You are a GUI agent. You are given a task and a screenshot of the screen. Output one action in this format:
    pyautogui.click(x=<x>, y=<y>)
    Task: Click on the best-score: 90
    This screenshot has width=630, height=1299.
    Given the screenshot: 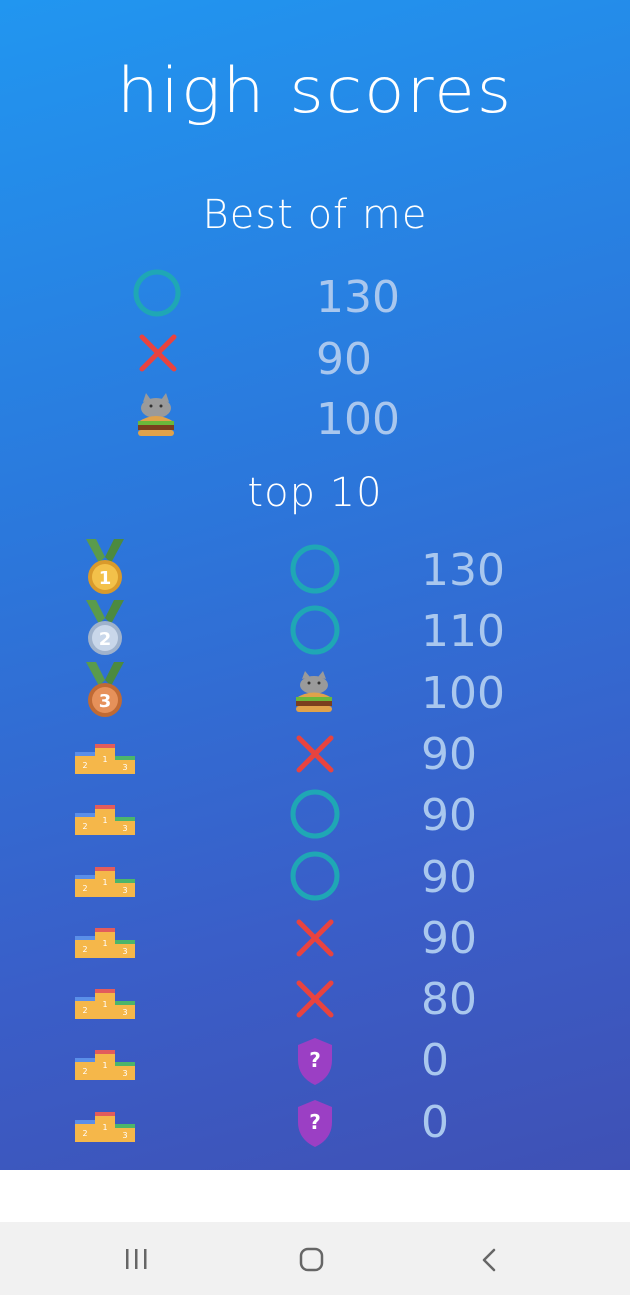 What is the action you would take?
    pyautogui.click(x=344, y=359)
    